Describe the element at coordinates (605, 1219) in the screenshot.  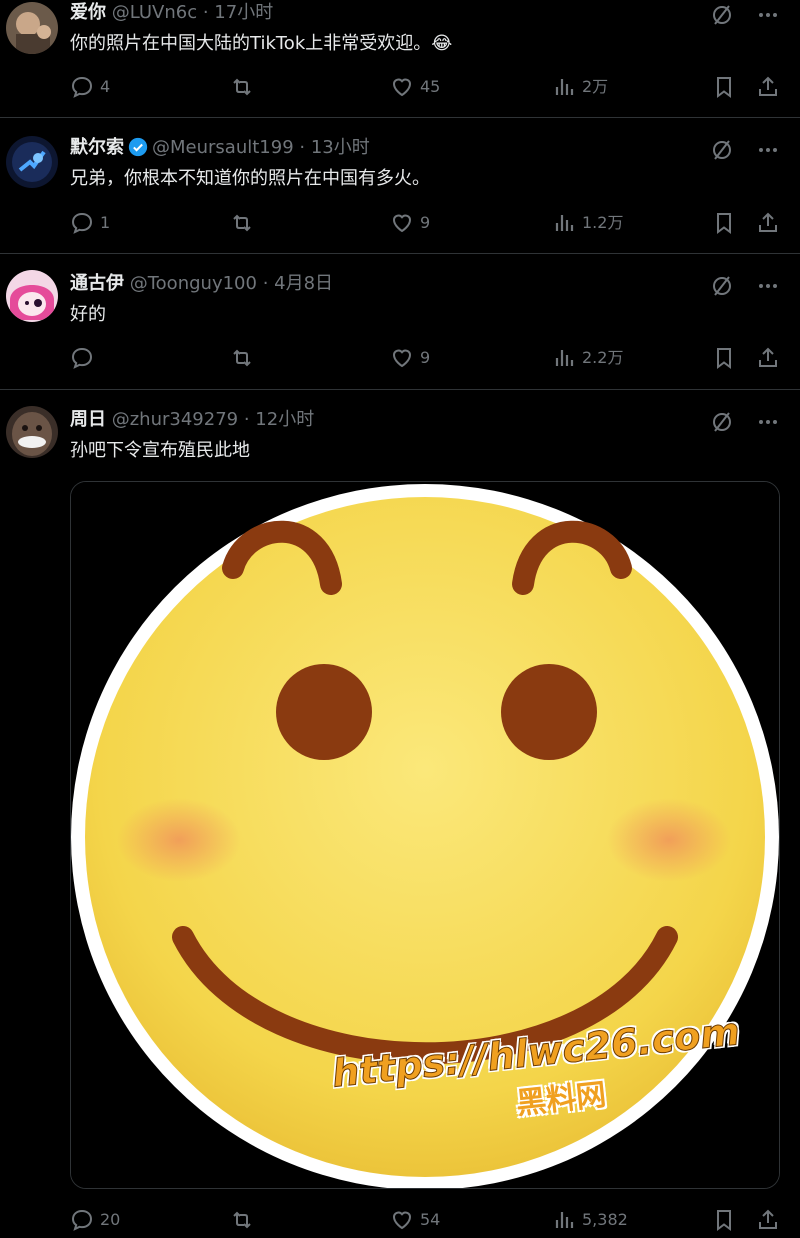
I see `views-count: 5,382` at that location.